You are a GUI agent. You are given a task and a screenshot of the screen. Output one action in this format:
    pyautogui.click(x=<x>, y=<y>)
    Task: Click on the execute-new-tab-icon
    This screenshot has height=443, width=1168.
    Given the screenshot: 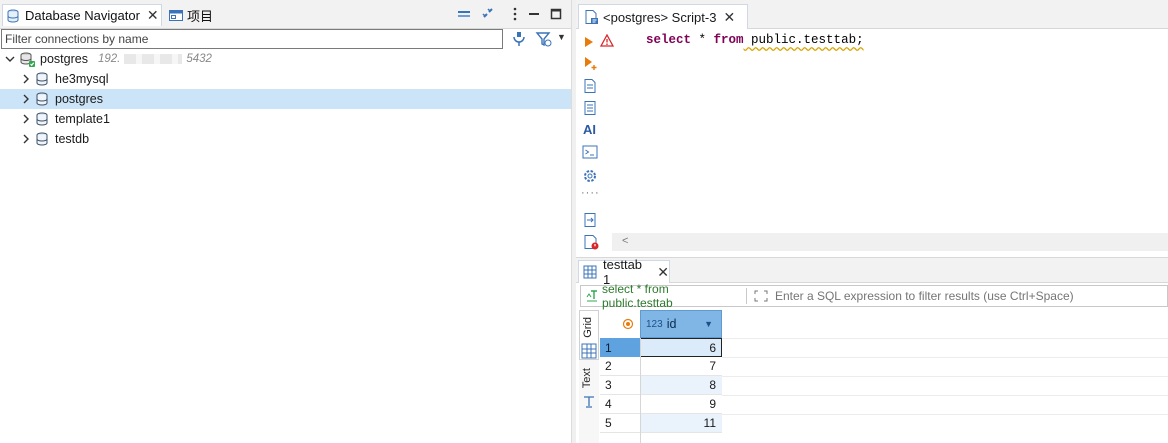 What is the action you would take?
    pyautogui.click(x=591, y=64)
    